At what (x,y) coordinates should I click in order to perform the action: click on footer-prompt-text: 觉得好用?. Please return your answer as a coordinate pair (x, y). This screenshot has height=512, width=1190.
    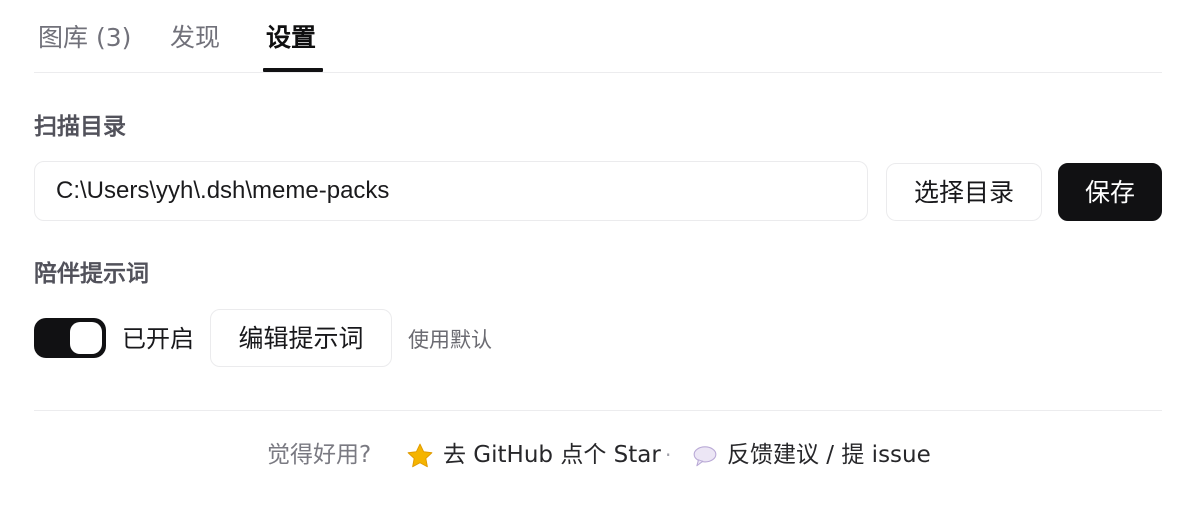
    Looking at the image, I should click on (319, 455).